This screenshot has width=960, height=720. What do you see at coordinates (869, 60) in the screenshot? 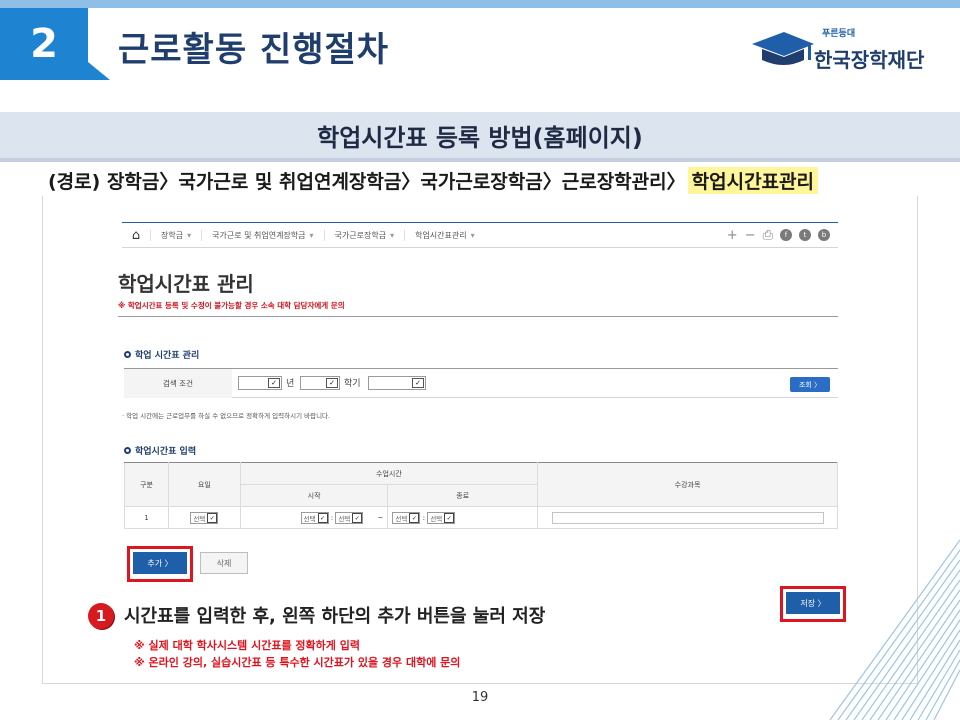
I see `logo-name: 한국장학재단` at bounding box center [869, 60].